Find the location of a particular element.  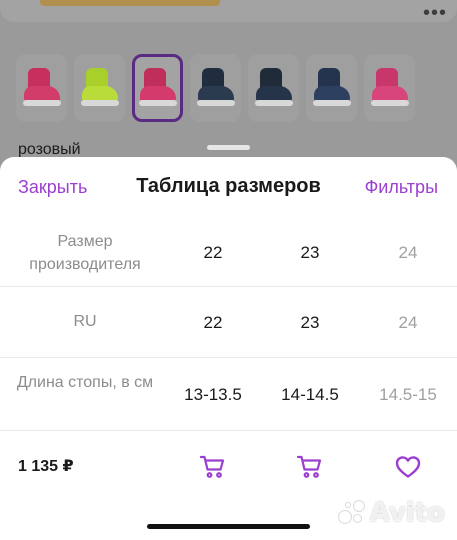

sheet-footer: 1 135 ₽ is located at coordinates (228, 467).